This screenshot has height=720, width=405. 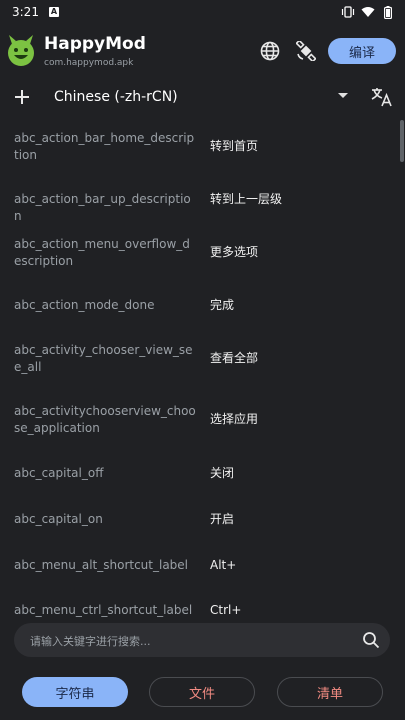 I want to click on translate-button: 编译, so click(x=362, y=51).